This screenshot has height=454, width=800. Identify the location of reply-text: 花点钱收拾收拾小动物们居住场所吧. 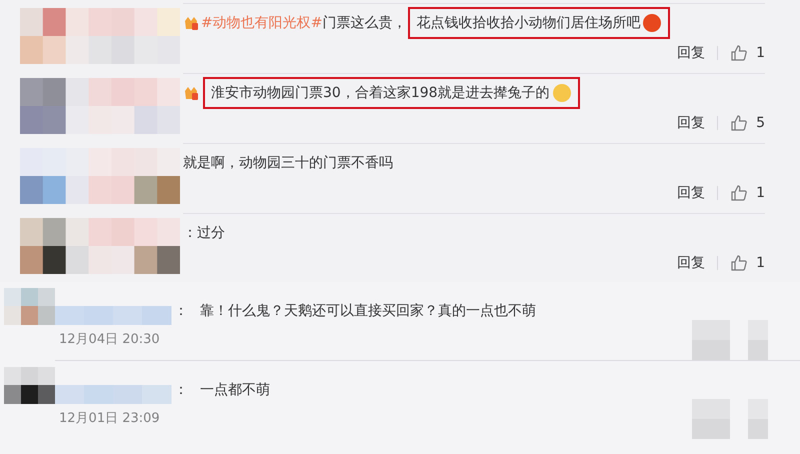
(528, 23).